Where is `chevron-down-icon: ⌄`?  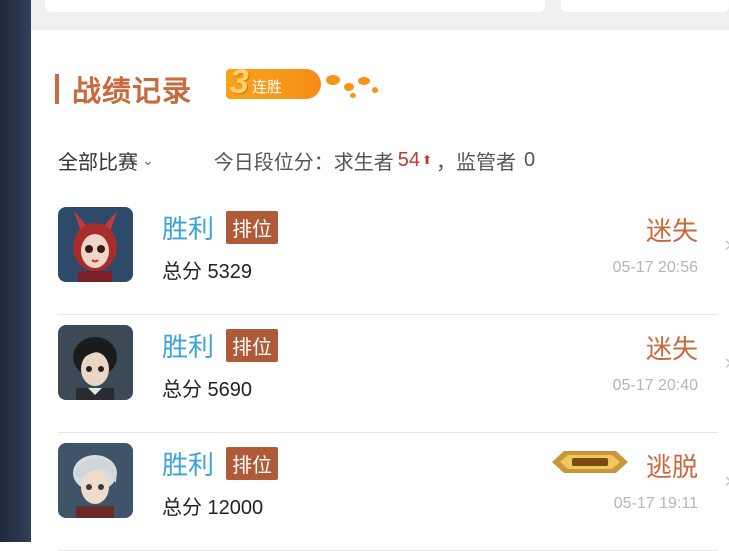
chevron-down-icon: ⌄ is located at coordinates (148, 159).